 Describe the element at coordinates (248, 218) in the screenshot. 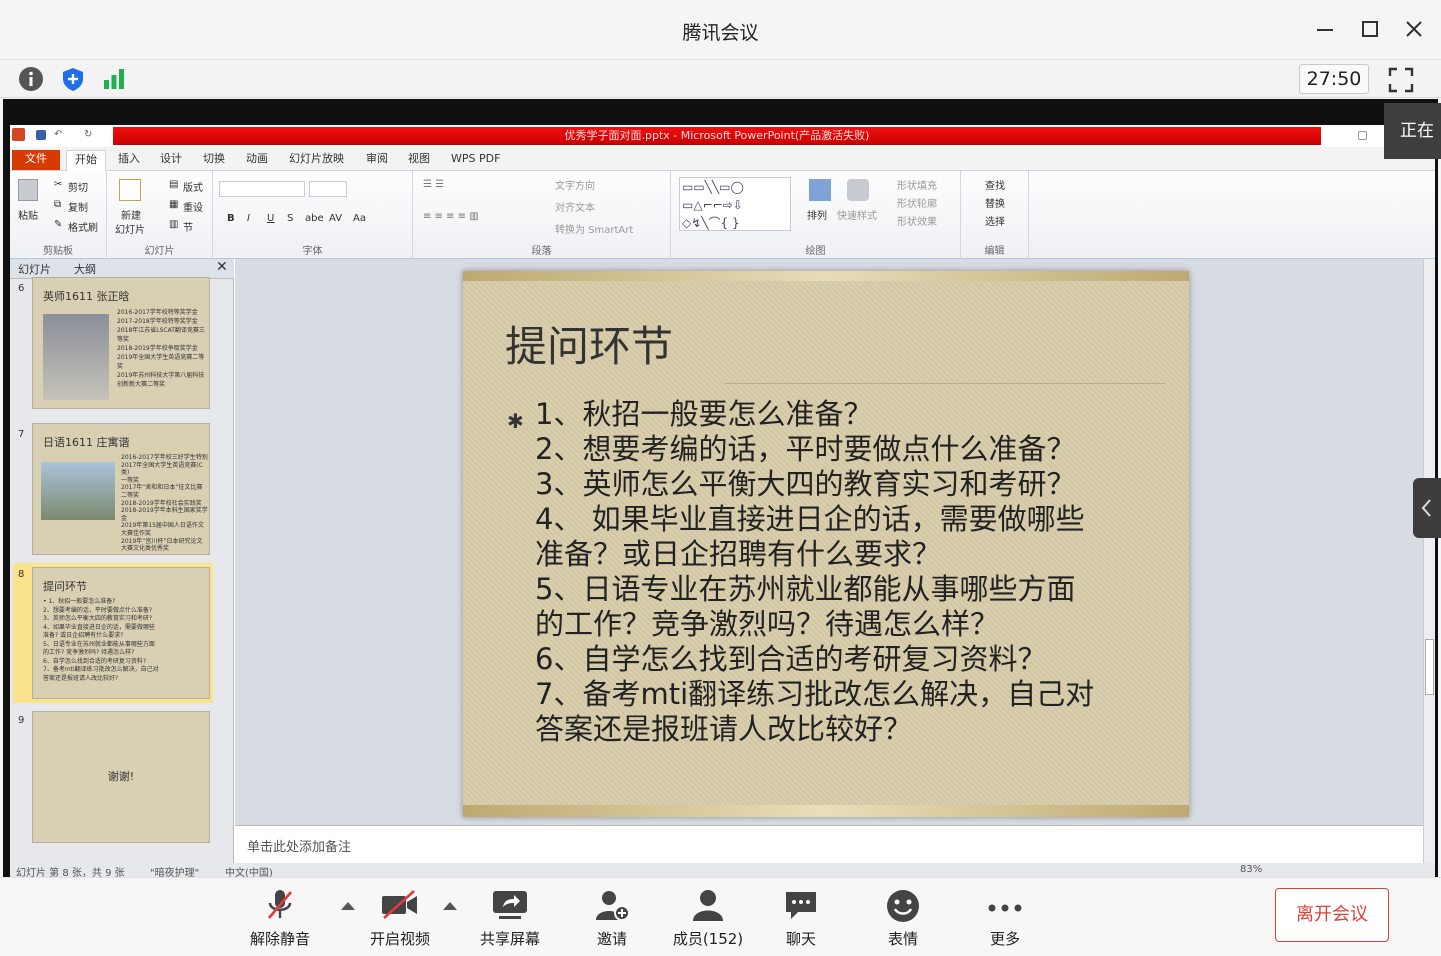

I see `italic-button: I` at that location.